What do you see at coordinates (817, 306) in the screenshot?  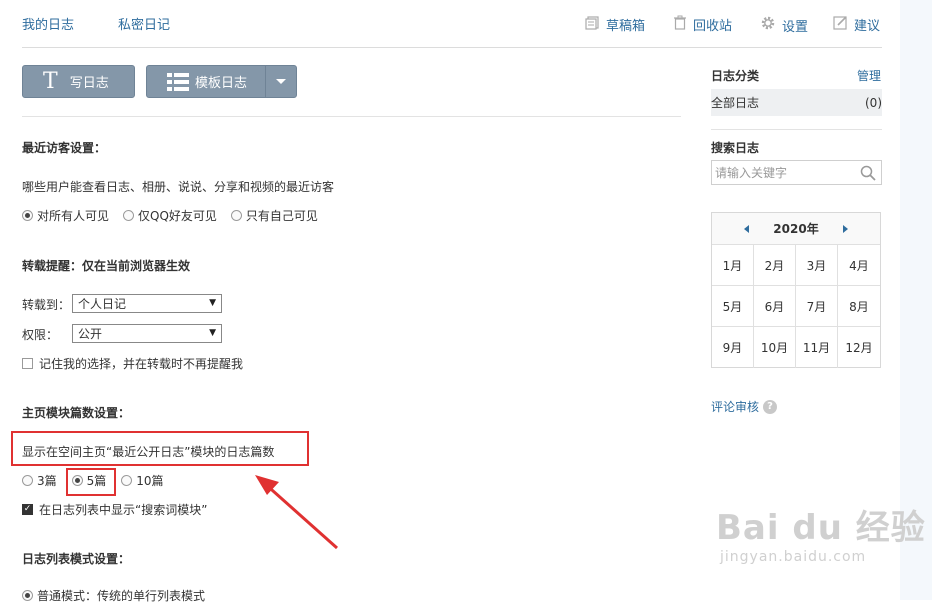 I see `month-cell: 7月` at bounding box center [817, 306].